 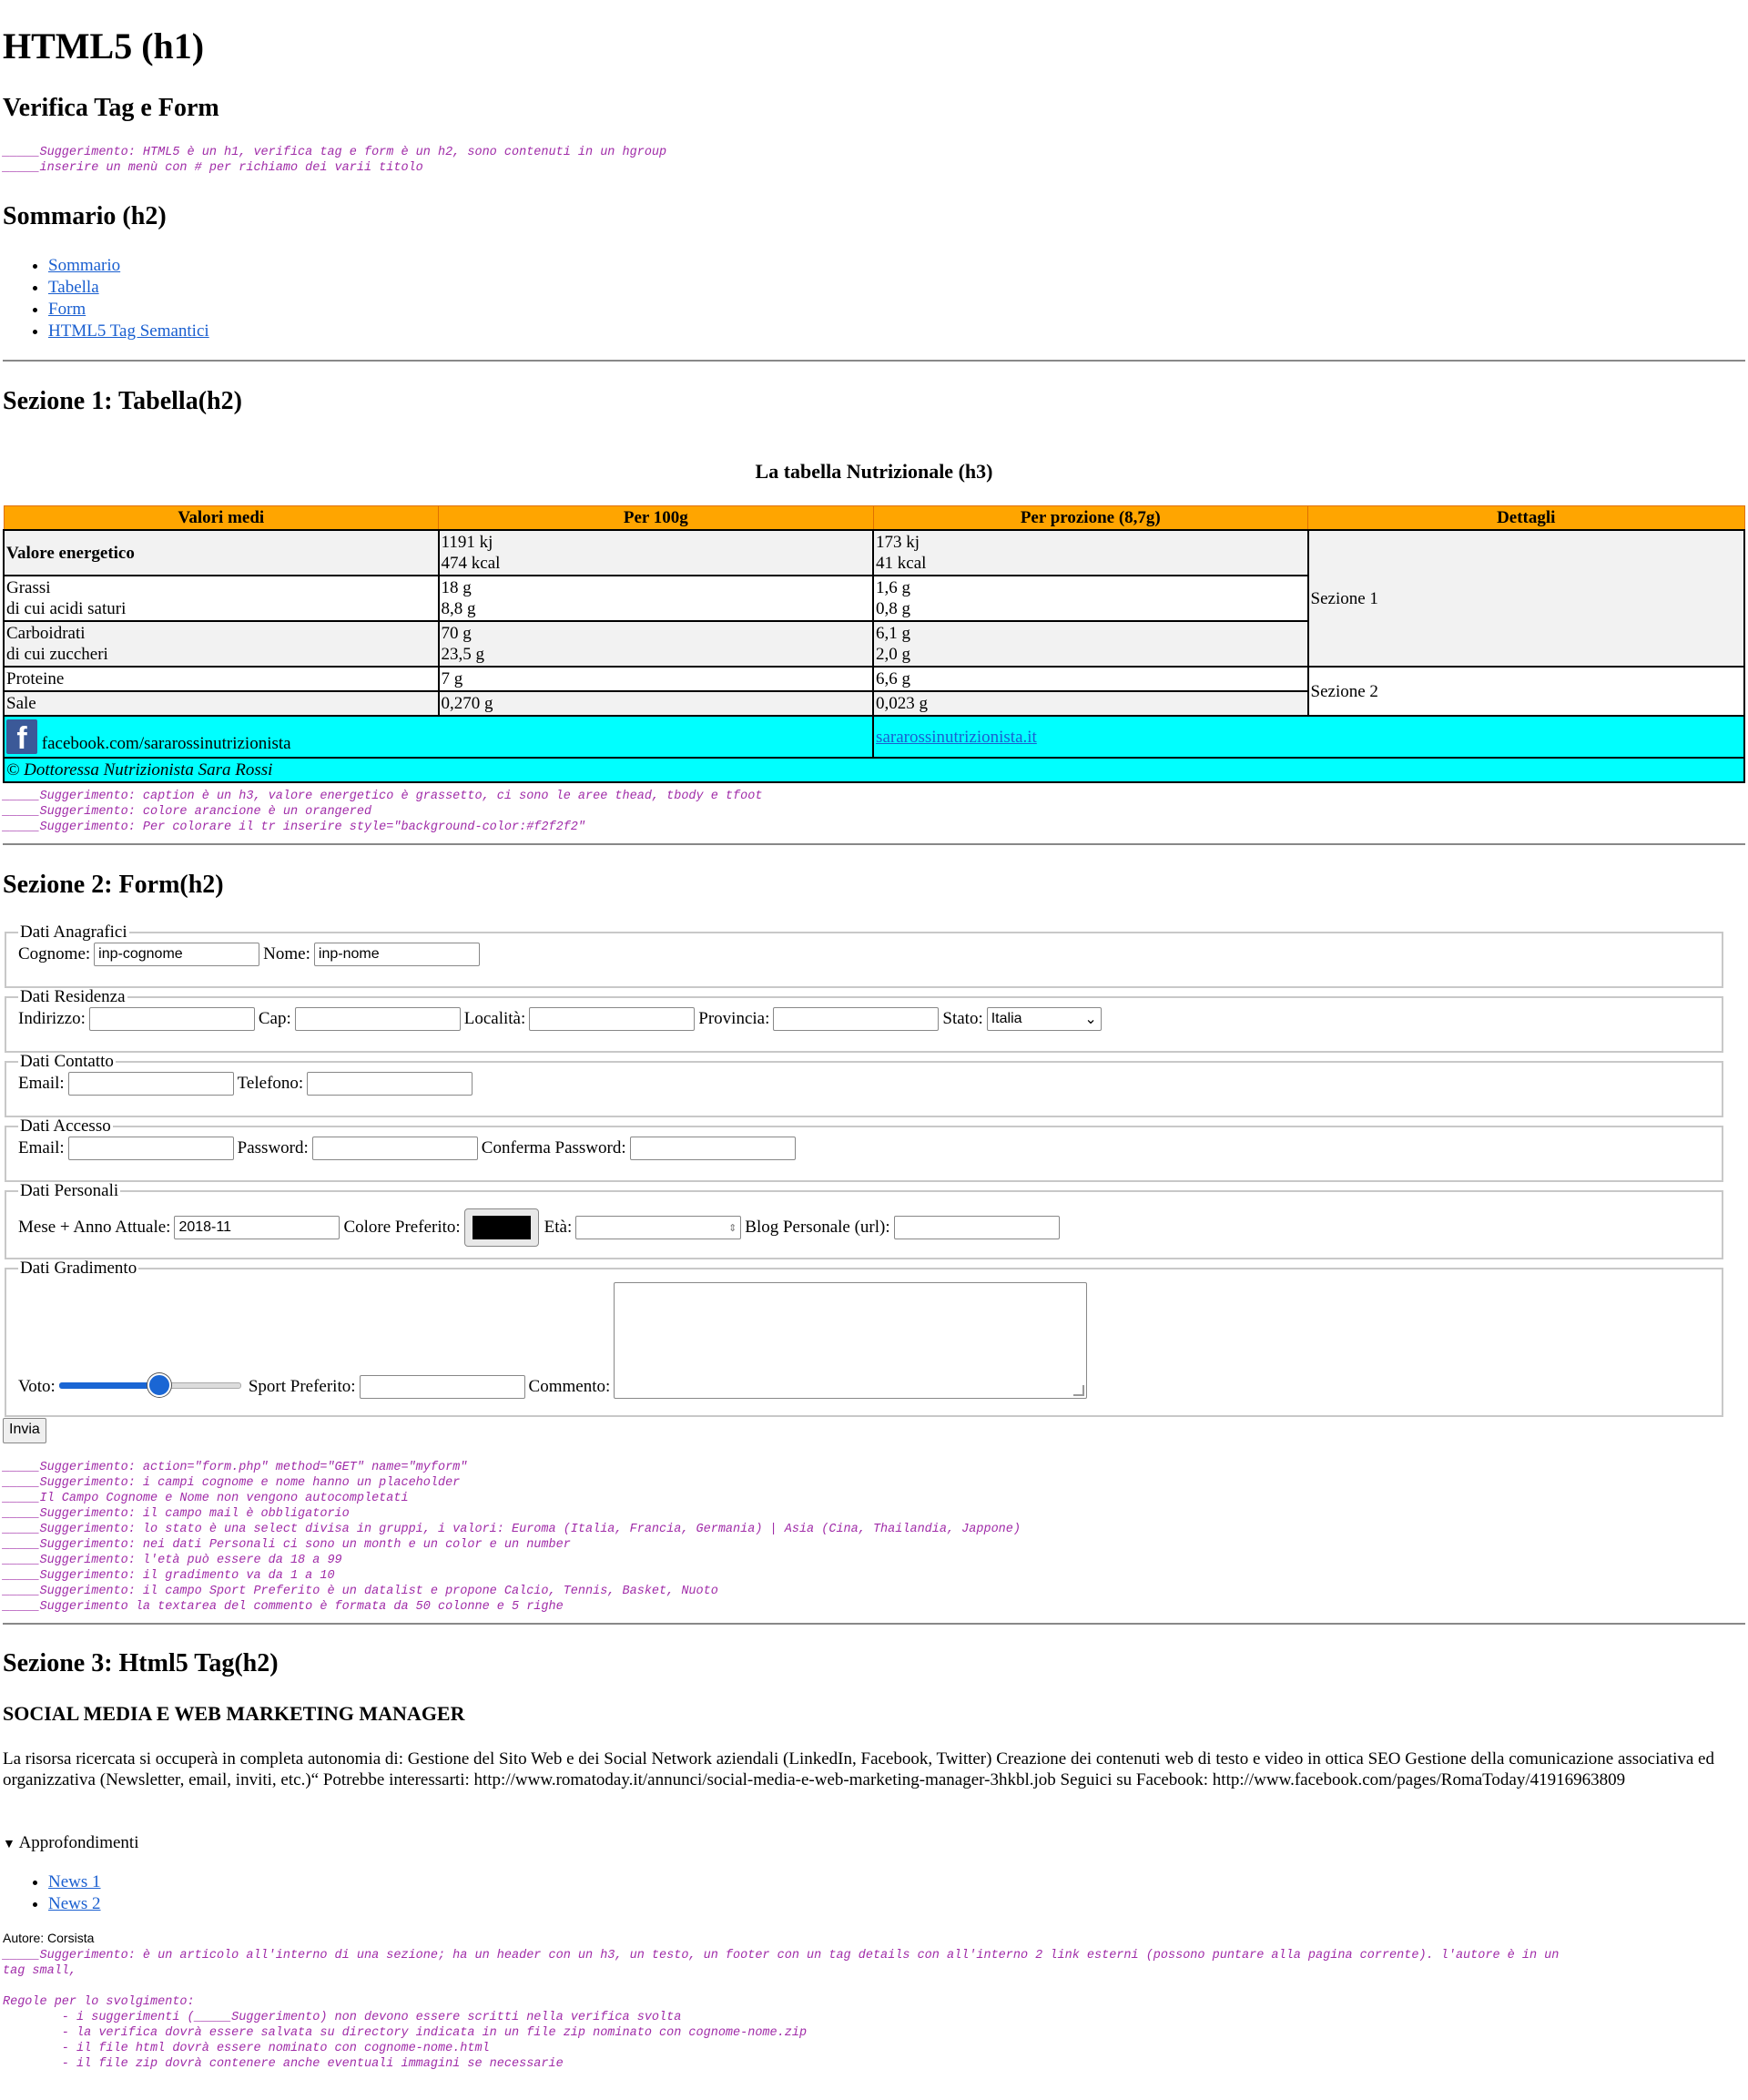 What do you see at coordinates (956, 737) in the screenshot?
I see `website-link: sararossinutrizionista.it` at bounding box center [956, 737].